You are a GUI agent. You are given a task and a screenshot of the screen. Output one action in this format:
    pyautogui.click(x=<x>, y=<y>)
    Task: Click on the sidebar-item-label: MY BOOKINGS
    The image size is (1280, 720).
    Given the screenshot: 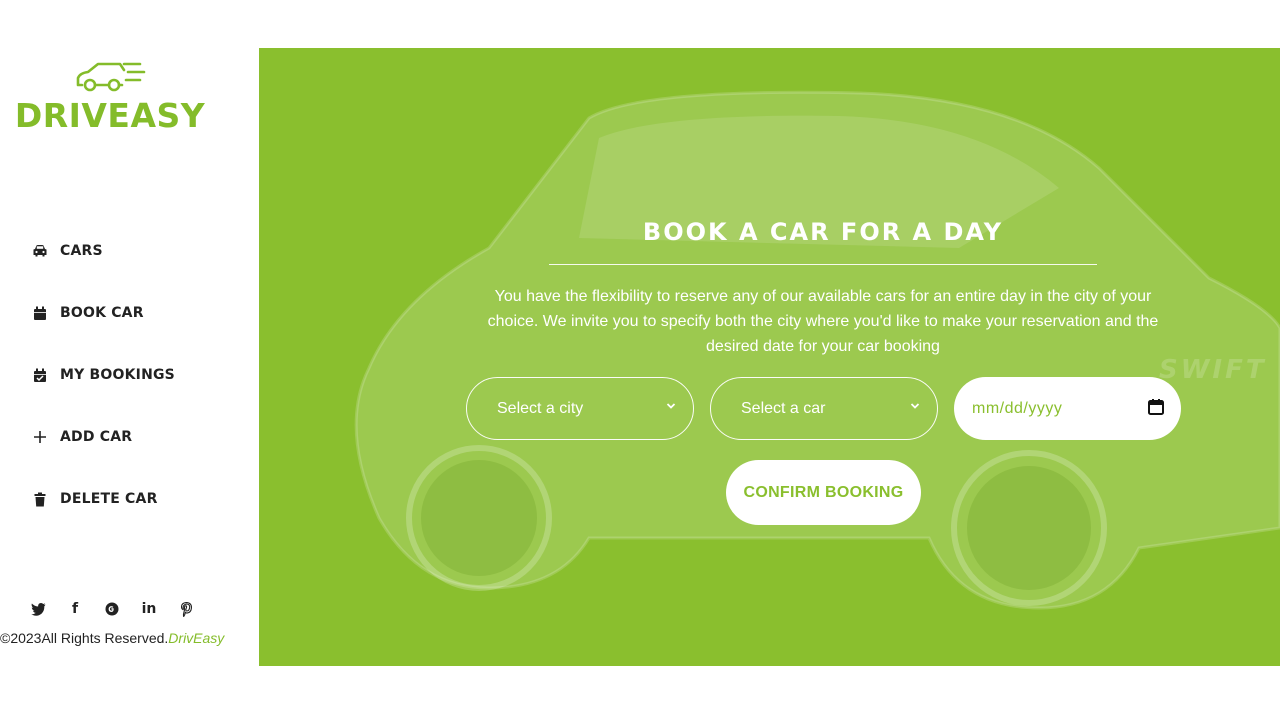 What is the action you would take?
    pyautogui.click(x=117, y=375)
    